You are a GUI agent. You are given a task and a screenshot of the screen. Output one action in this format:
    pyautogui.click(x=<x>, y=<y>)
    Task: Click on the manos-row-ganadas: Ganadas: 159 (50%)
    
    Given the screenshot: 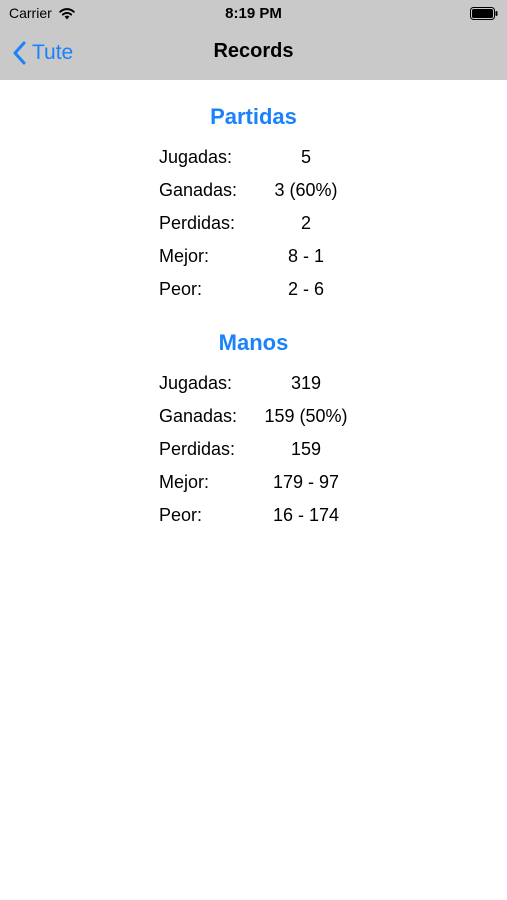 What is the action you would take?
    pyautogui.click(x=269, y=422)
    